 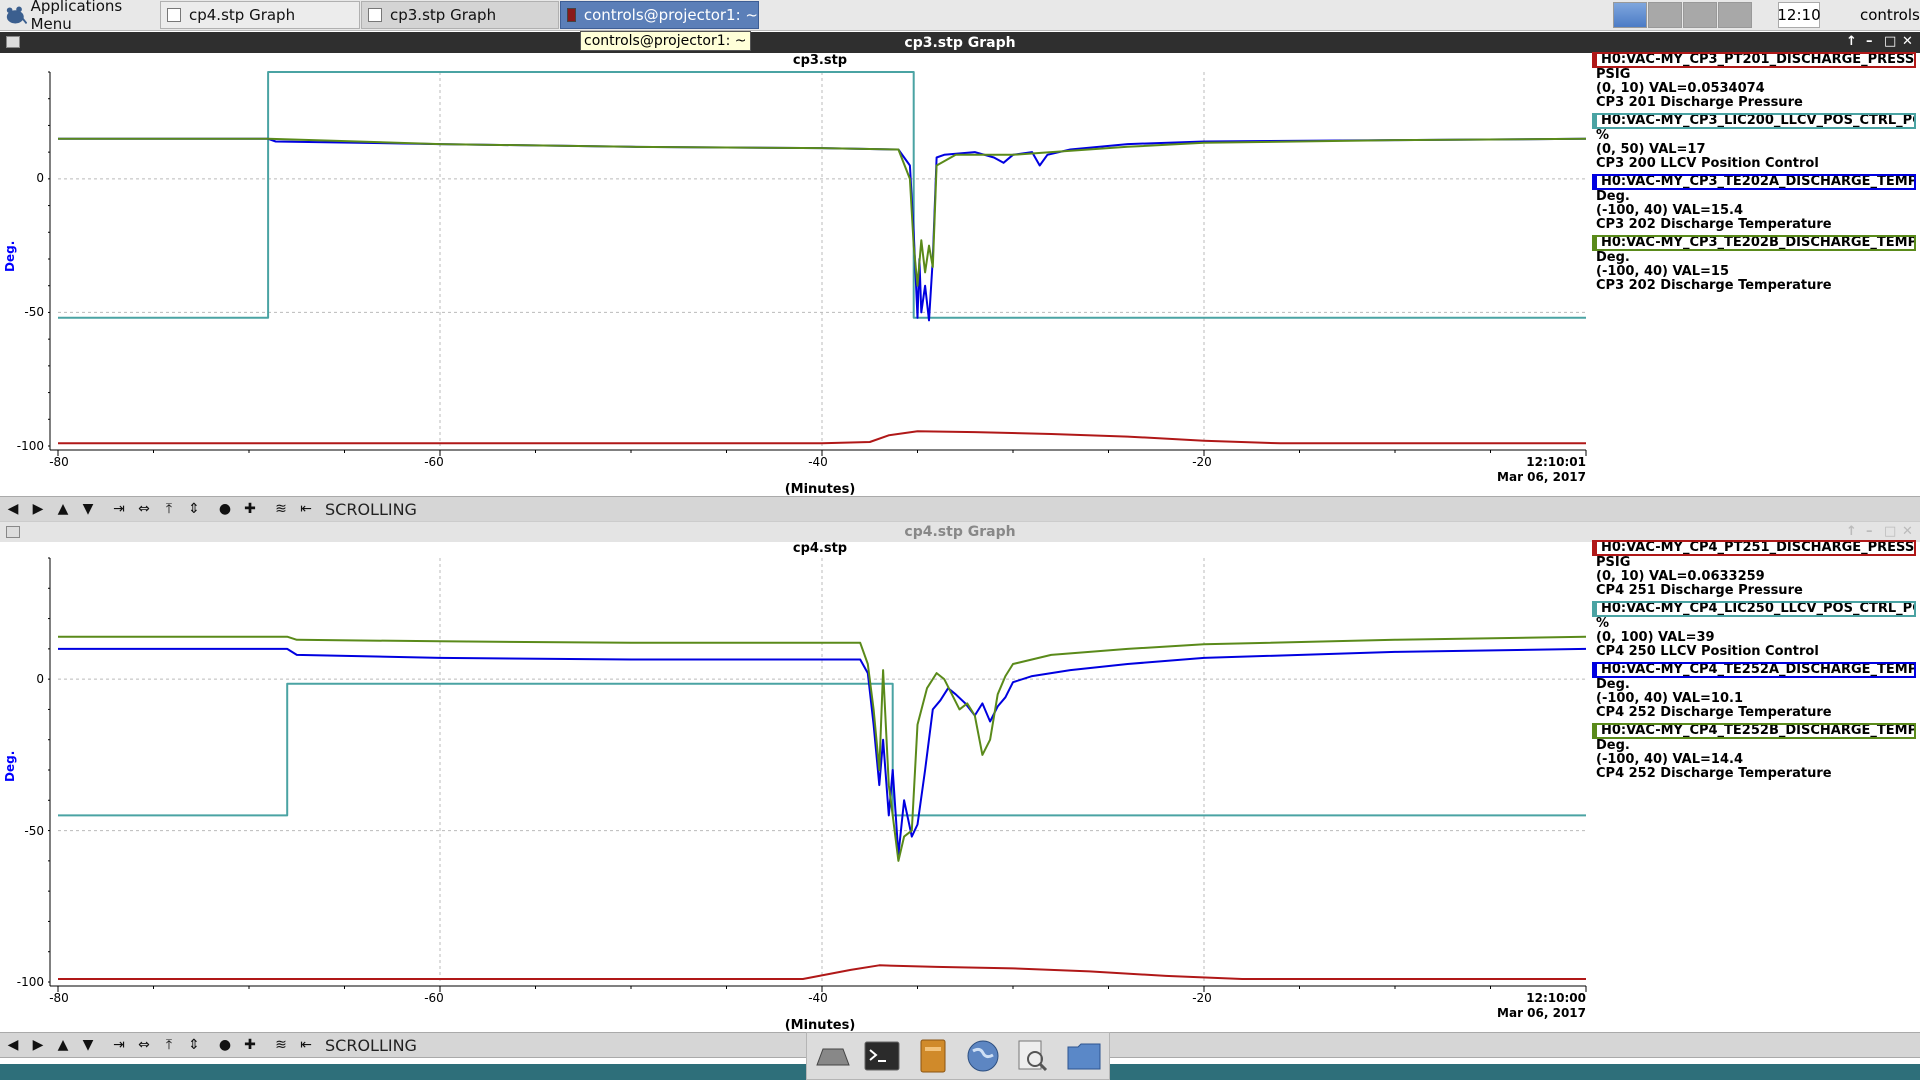 What do you see at coordinates (820, 548) in the screenshot?
I see `graph-title: cp4.stp` at bounding box center [820, 548].